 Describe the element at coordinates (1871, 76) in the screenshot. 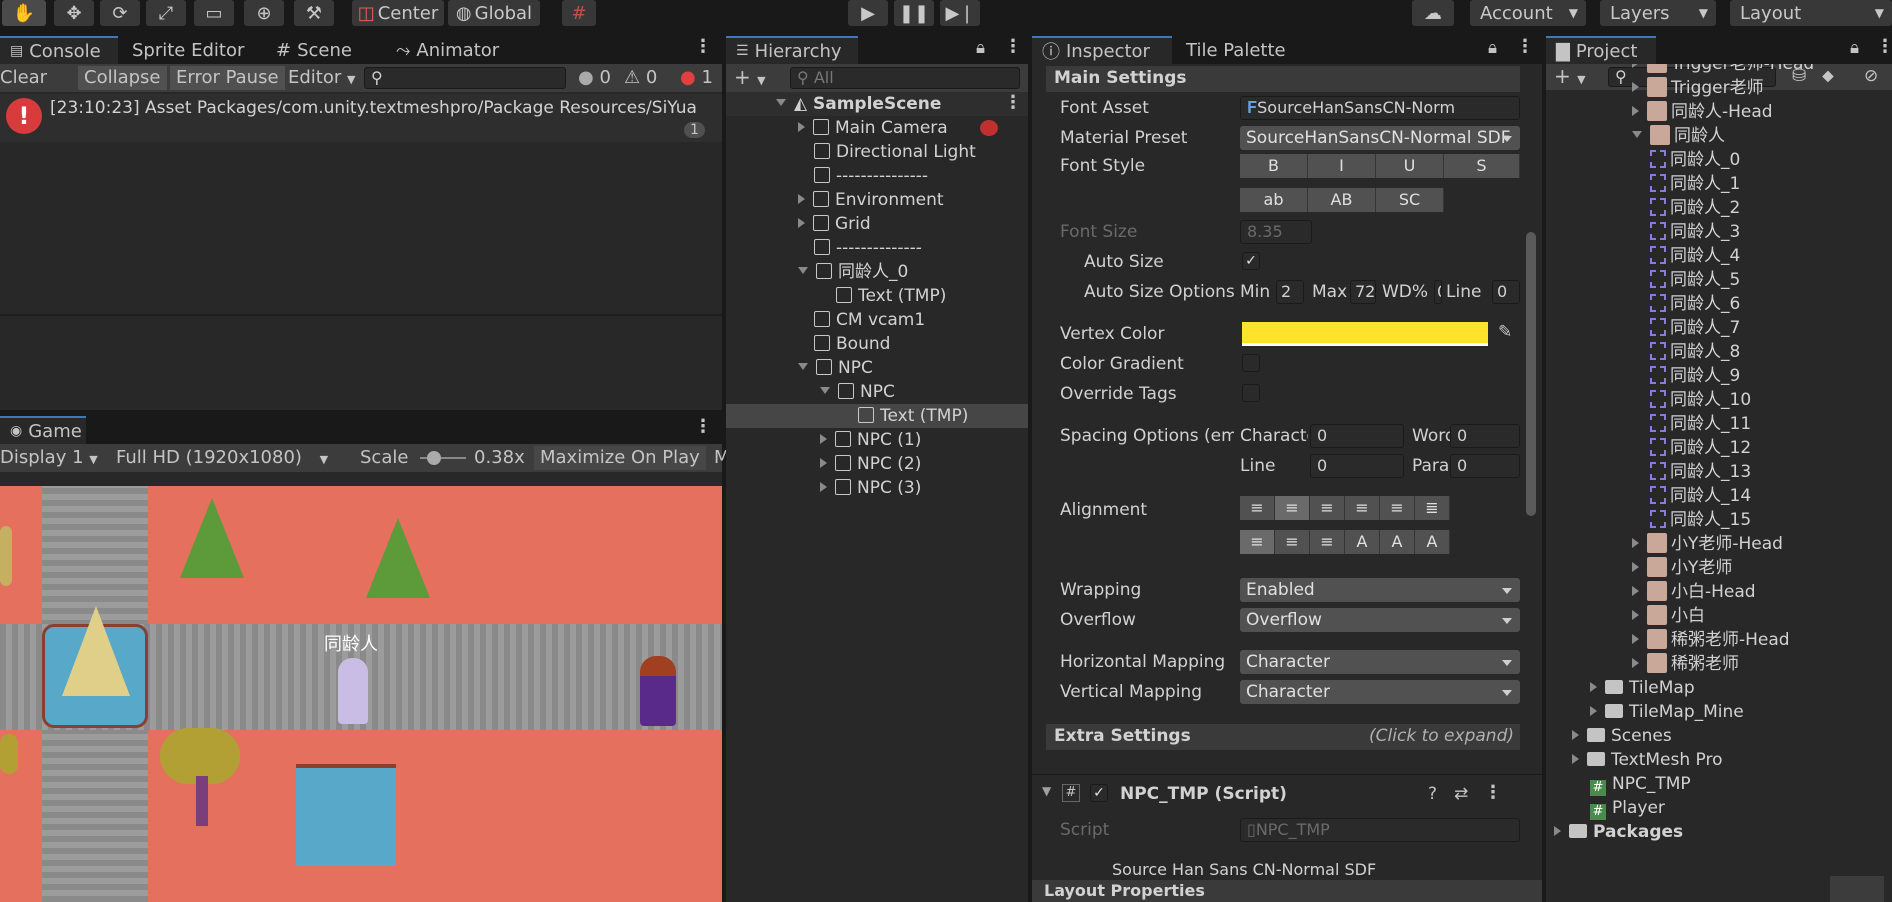

I see `hidden-toggle-icon: ⊘` at that location.